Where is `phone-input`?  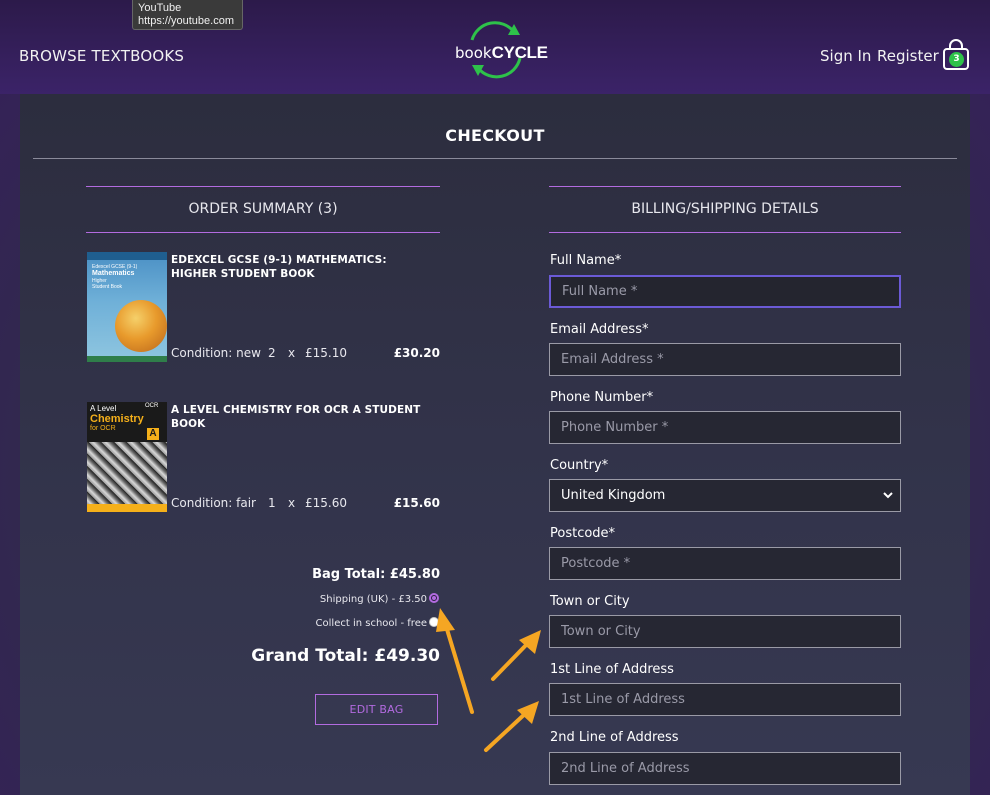 phone-input is located at coordinates (725, 427).